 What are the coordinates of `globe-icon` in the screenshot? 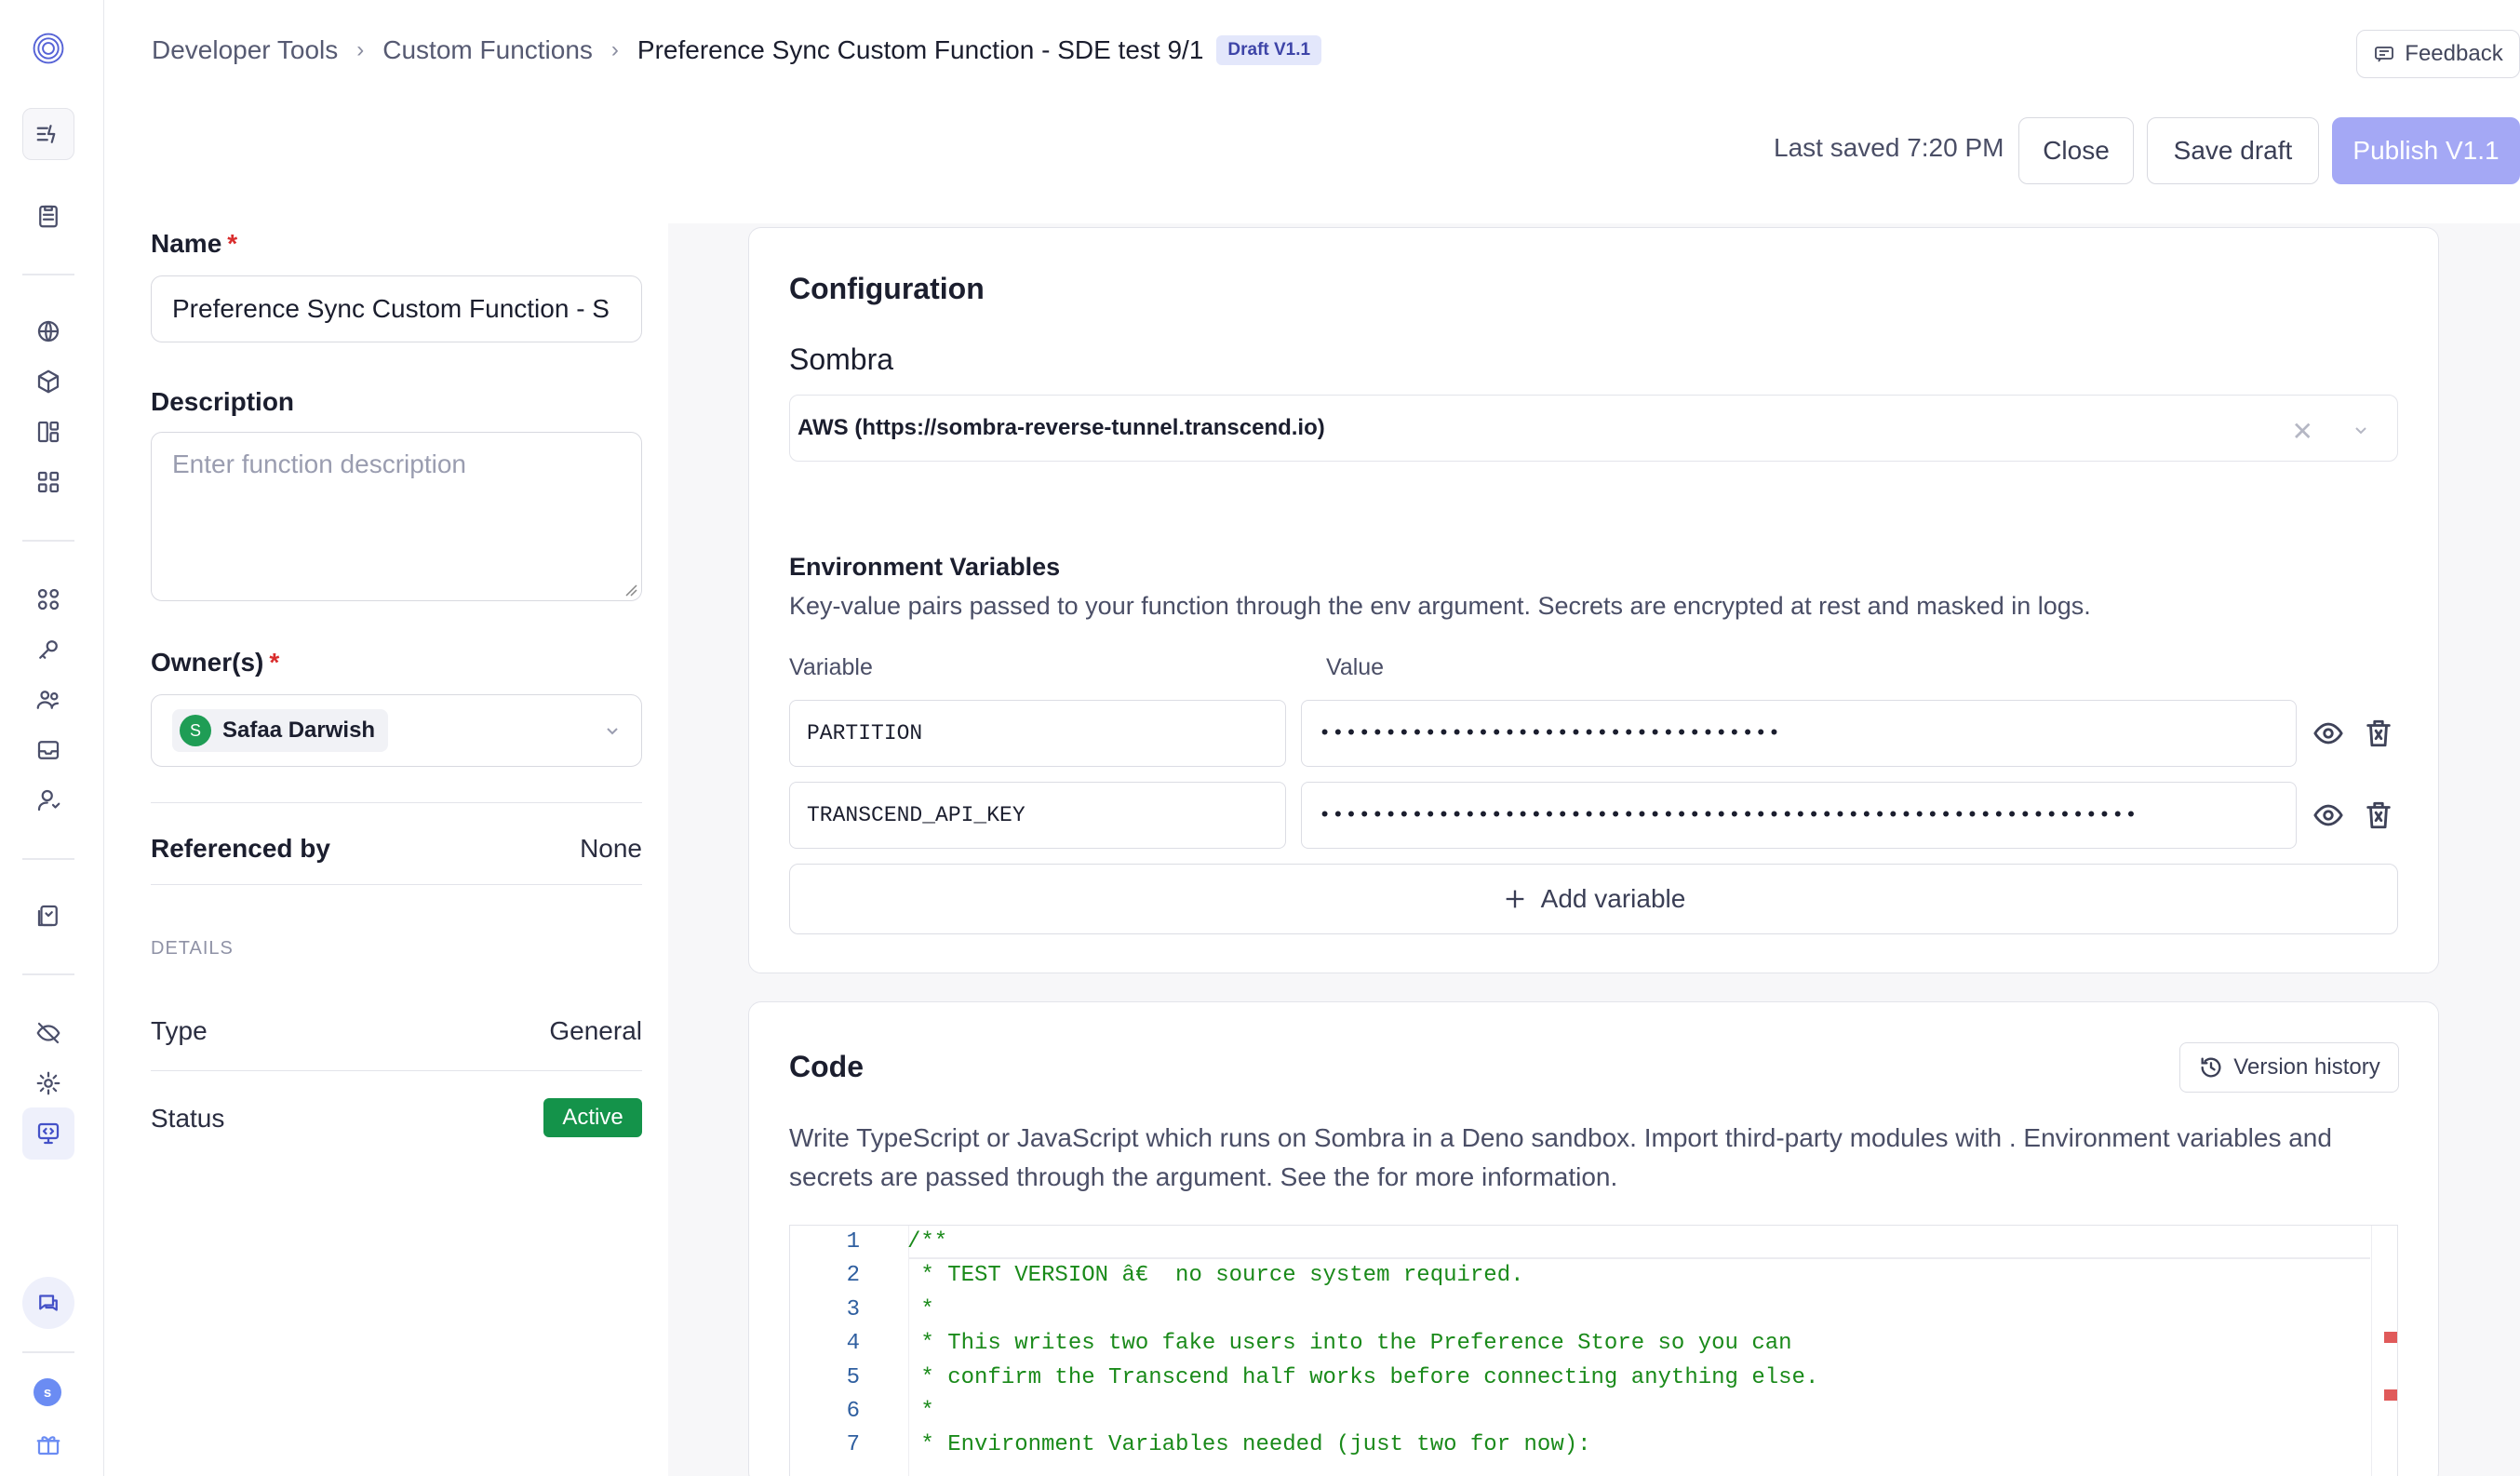 It's located at (48, 331).